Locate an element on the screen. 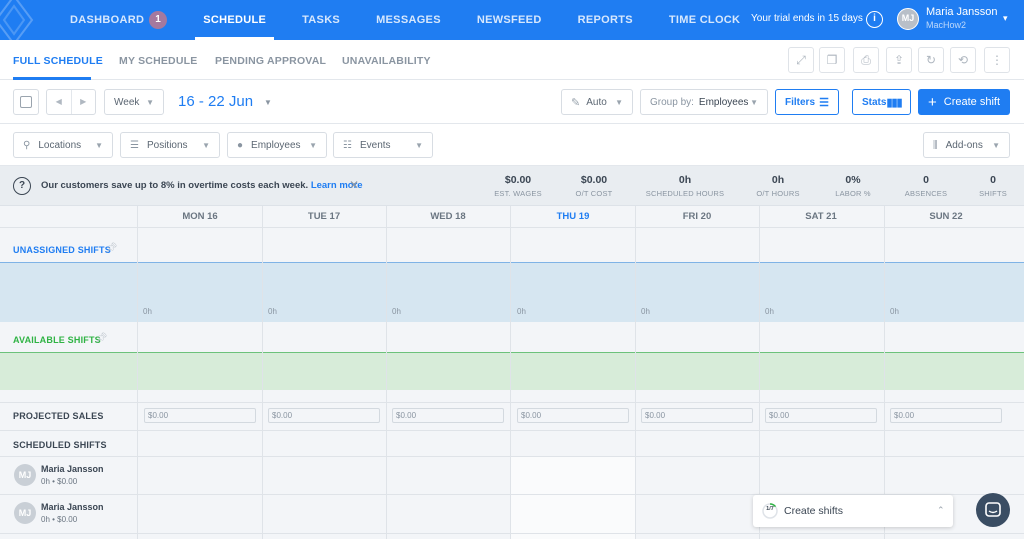 The width and height of the screenshot is (1024, 539). events-filter: ☷ Events ▼ is located at coordinates (383, 145).